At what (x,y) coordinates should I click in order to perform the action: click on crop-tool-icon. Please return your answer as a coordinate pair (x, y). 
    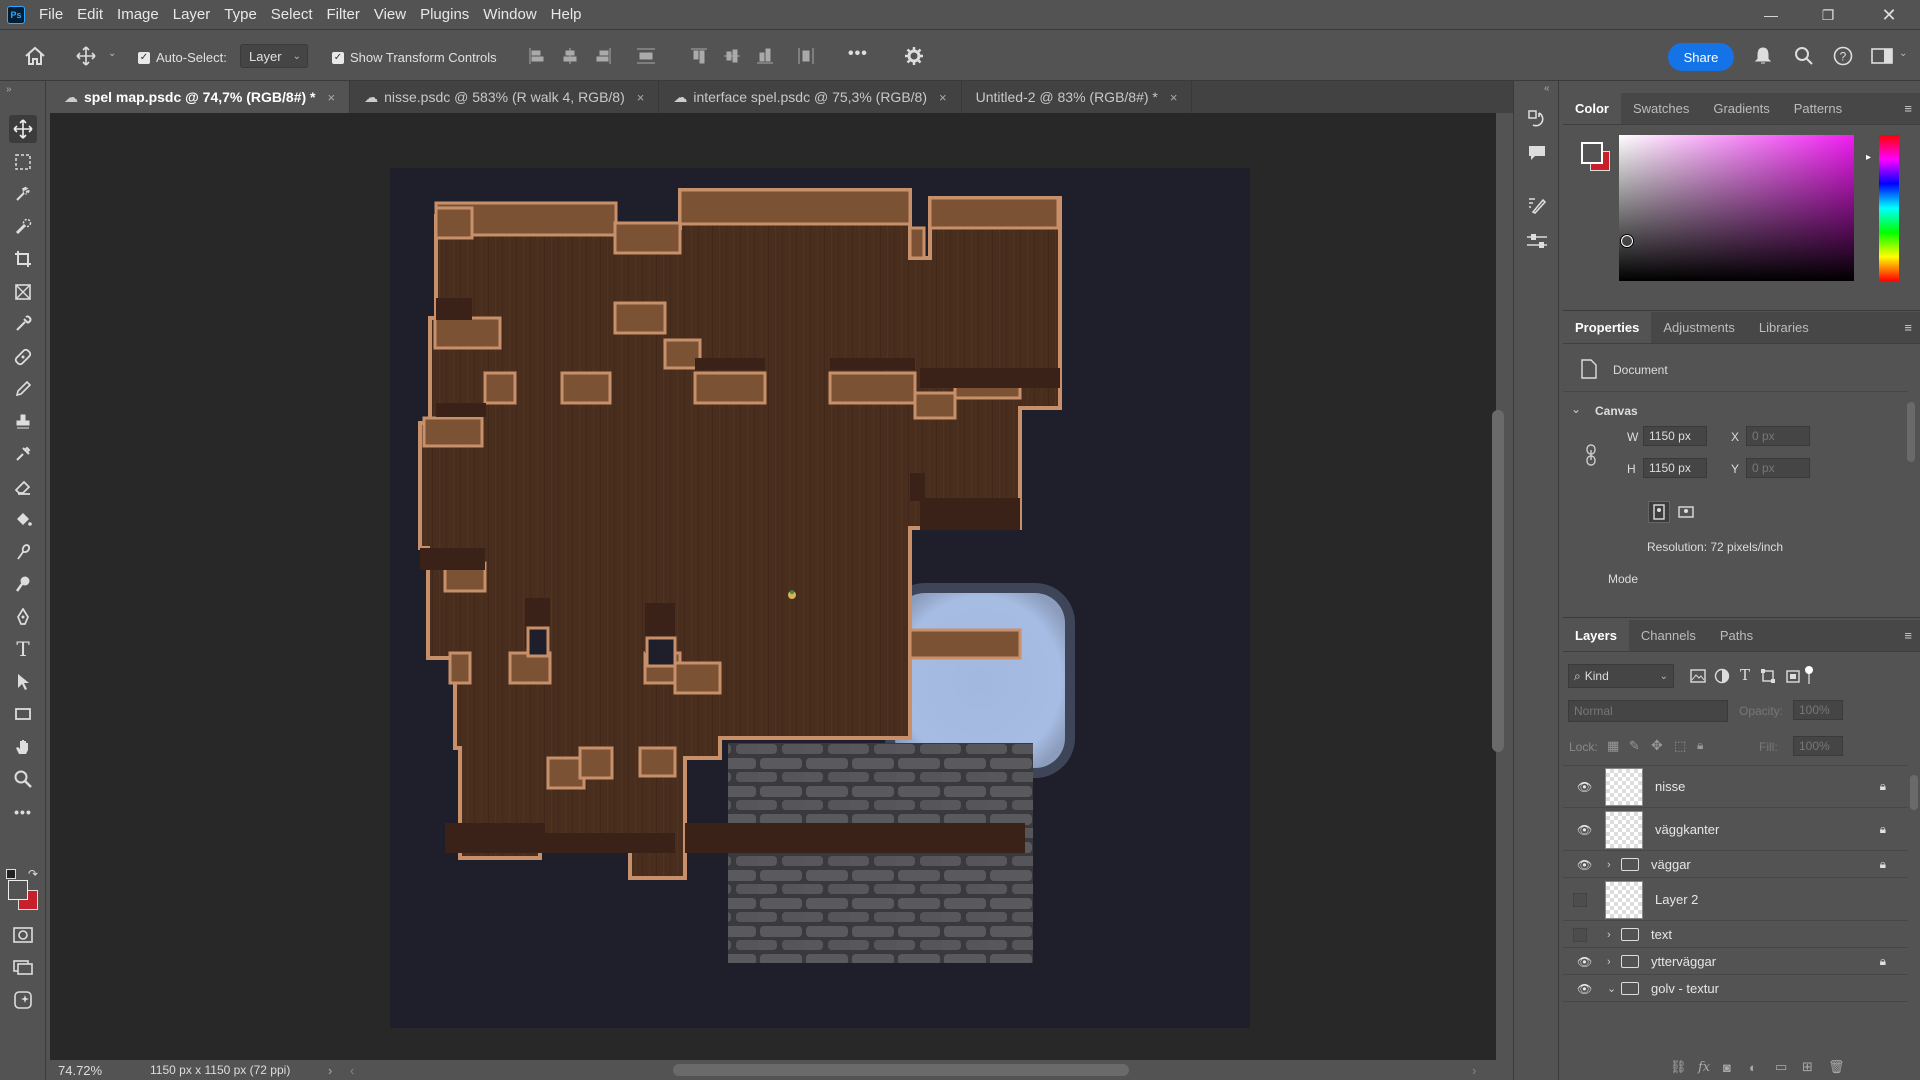
    Looking at the image, I should click on (23, 259).